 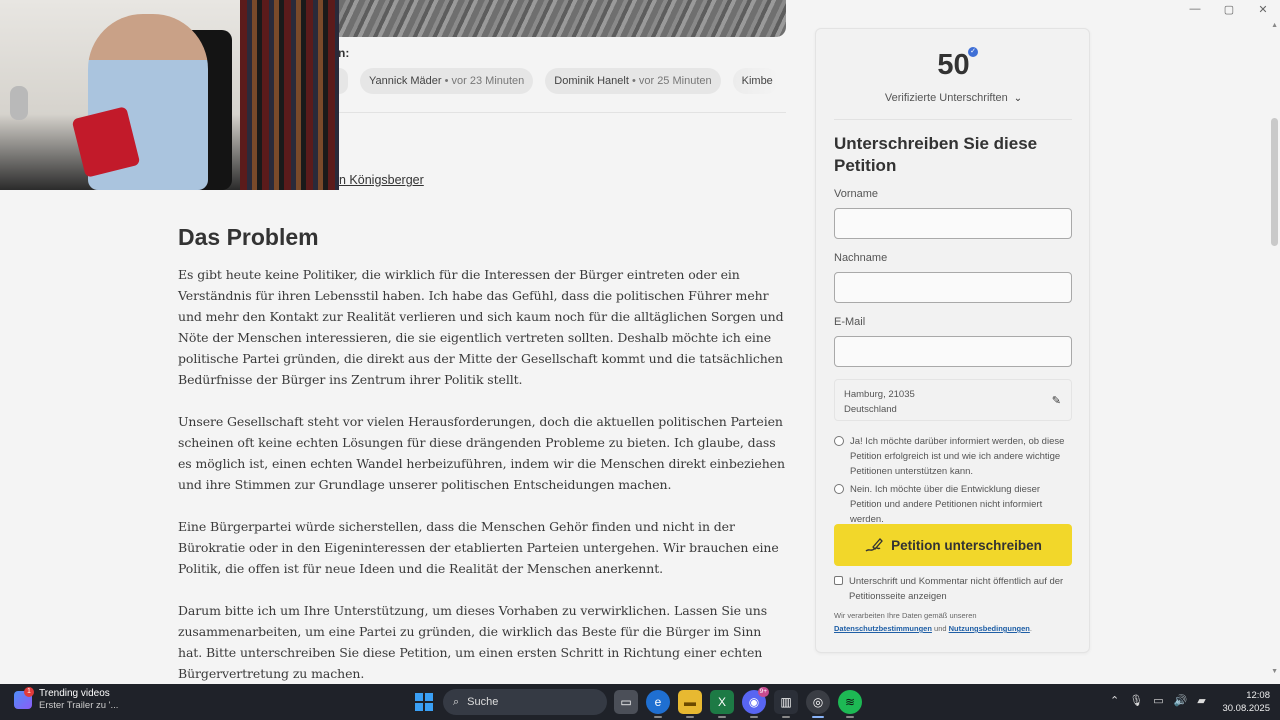 I want to click on supporter-name: Dominik Hanelt, so click(x=591, y=81).